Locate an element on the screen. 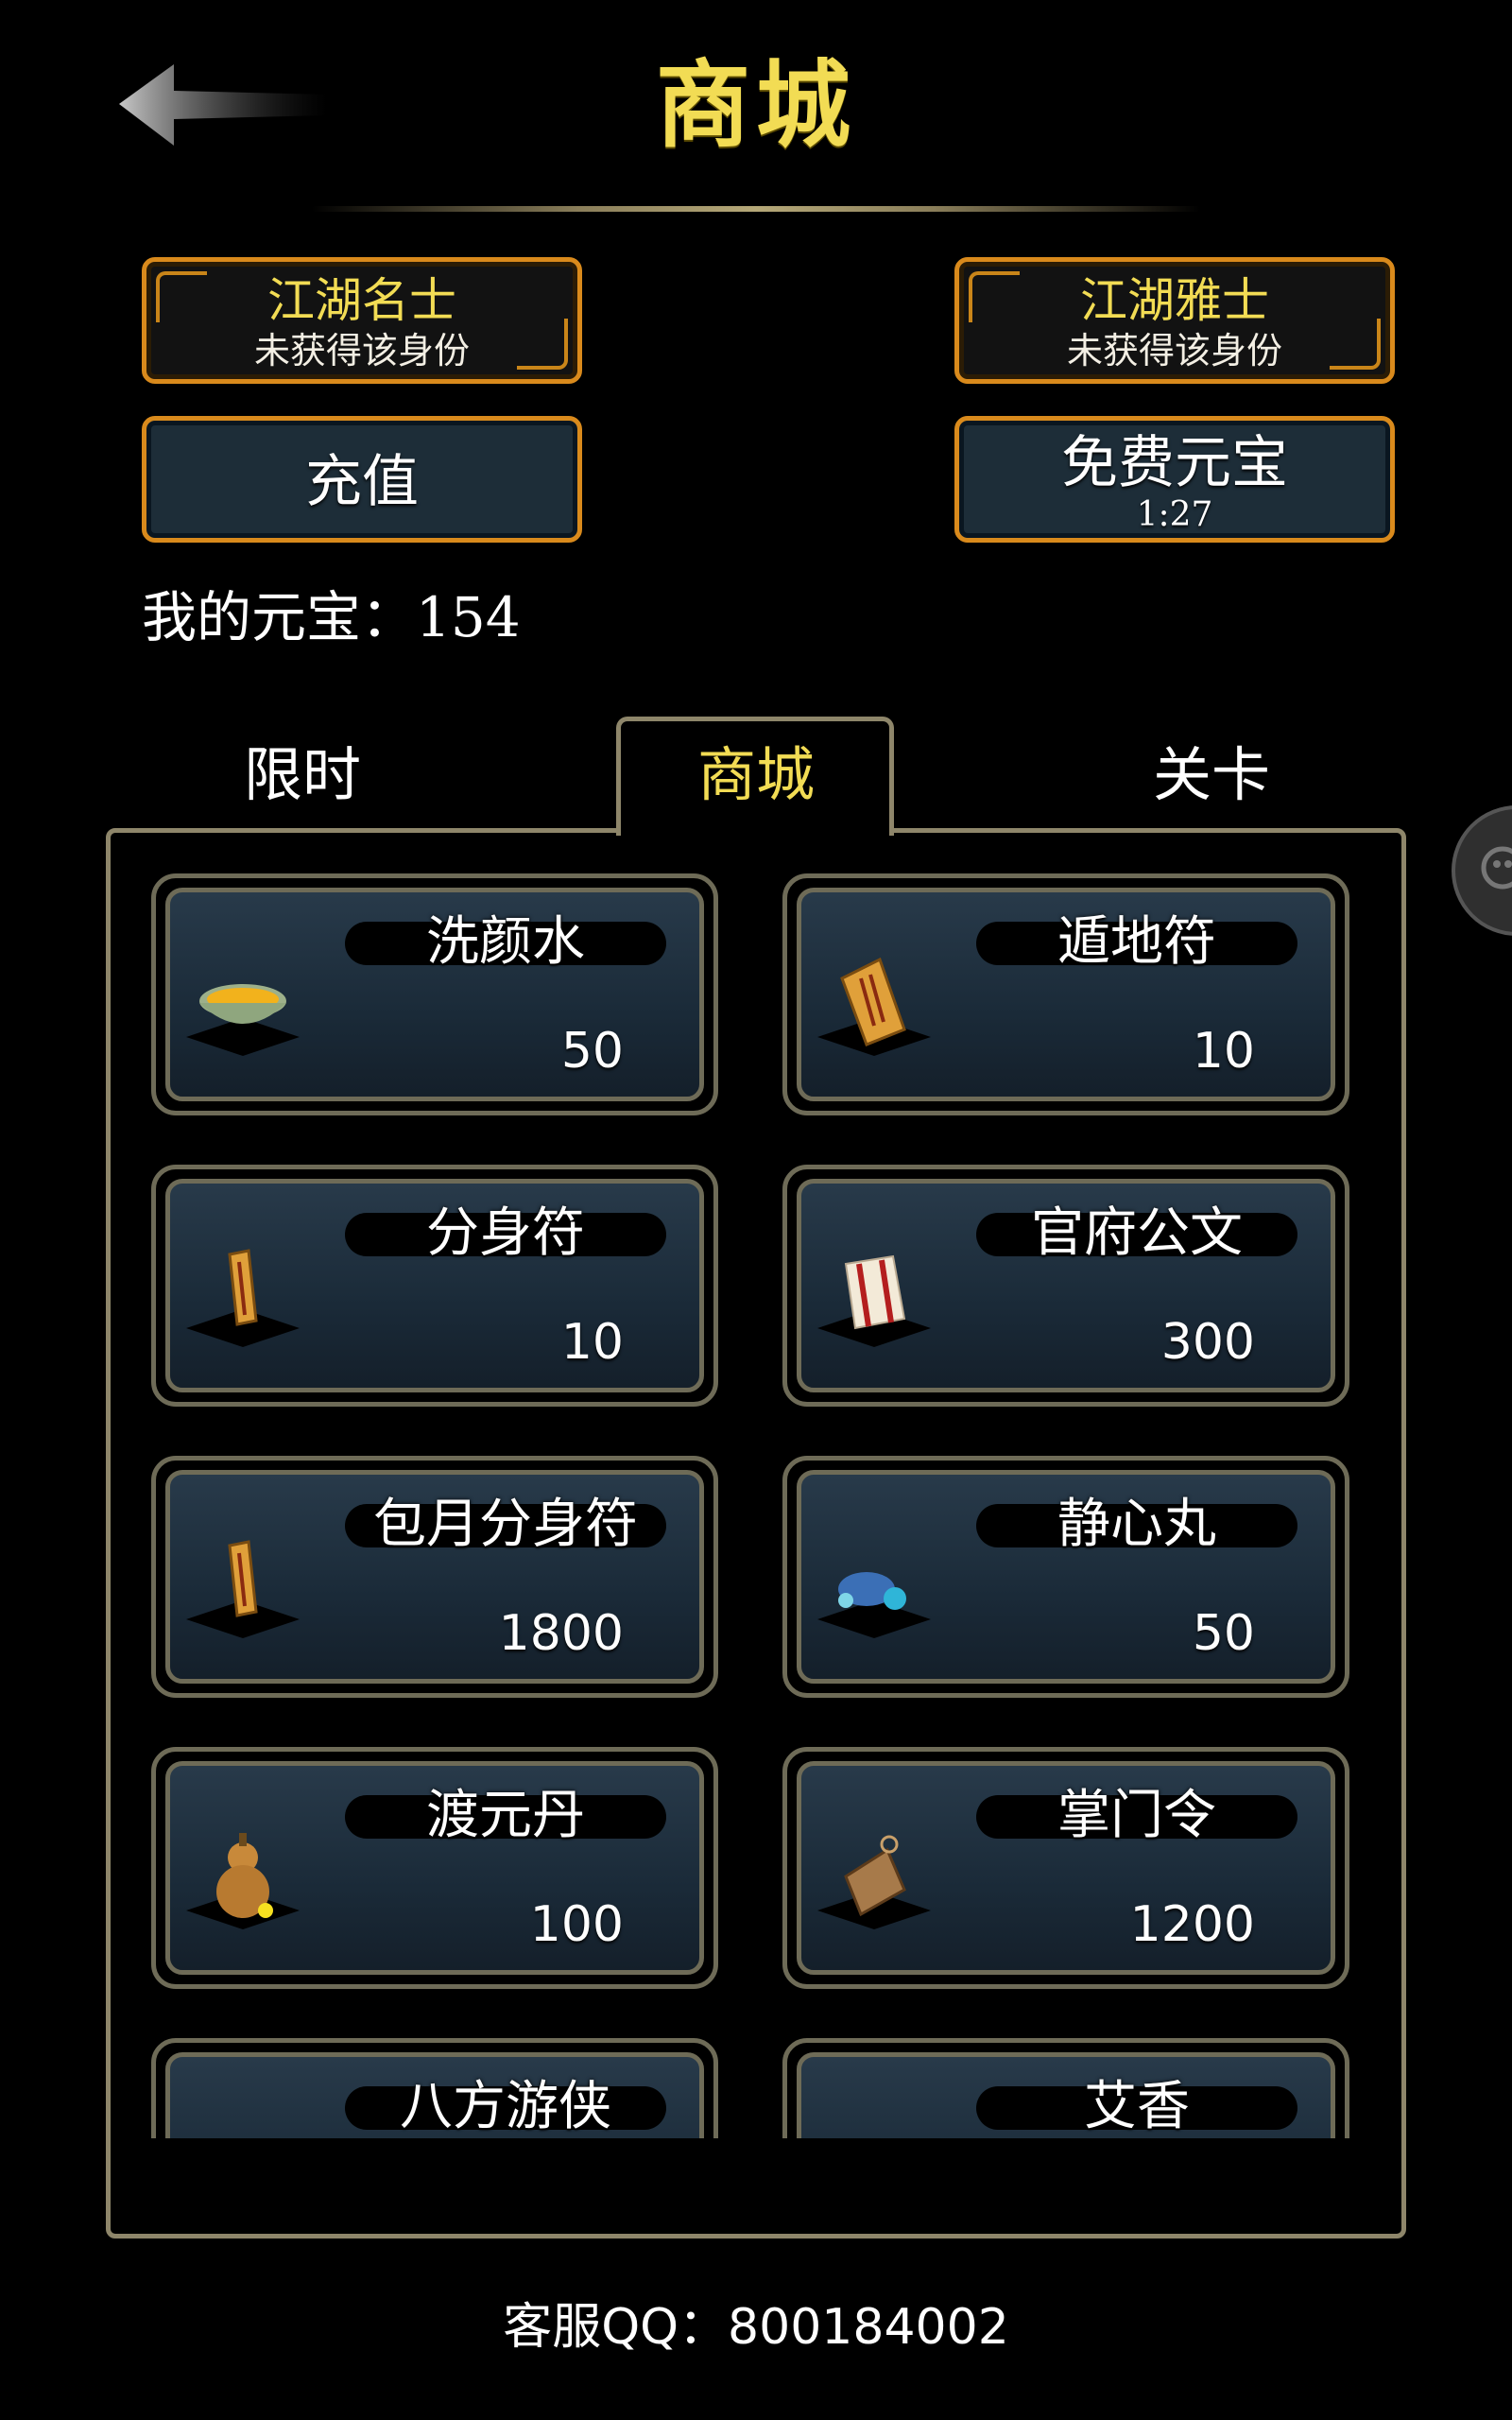 This screenshot has width=1512, height=2420. status-title: 江湖名士 is located at coordinates (361, 300).